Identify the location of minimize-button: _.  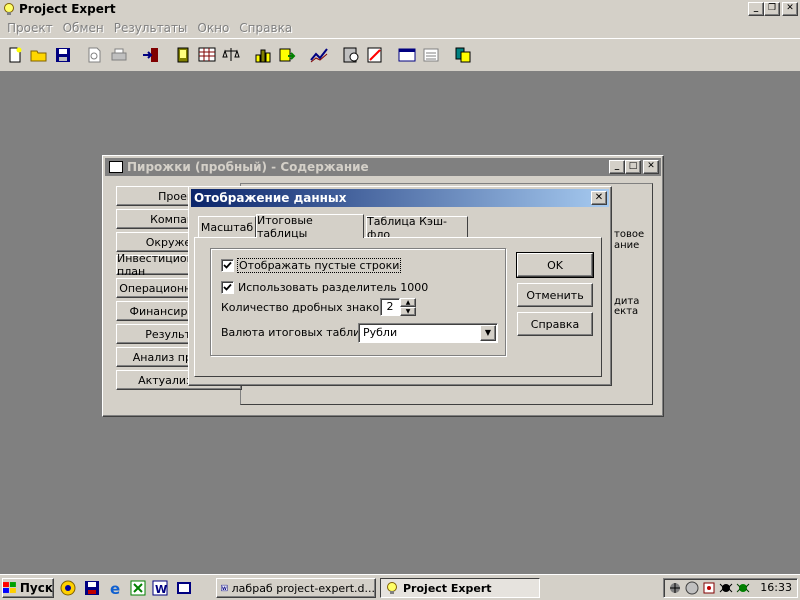
(756, 9).